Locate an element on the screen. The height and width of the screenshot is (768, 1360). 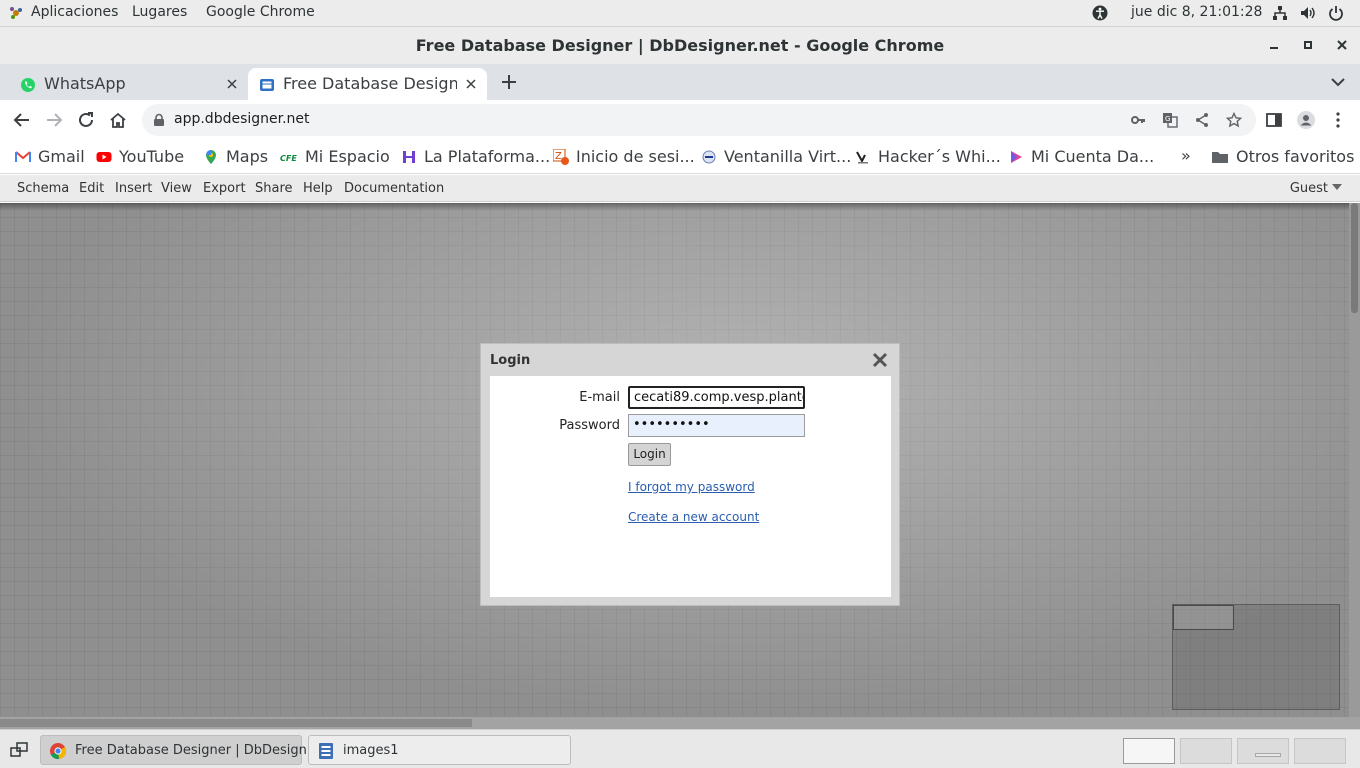
share-icon is located at coordinates (1202, 120).